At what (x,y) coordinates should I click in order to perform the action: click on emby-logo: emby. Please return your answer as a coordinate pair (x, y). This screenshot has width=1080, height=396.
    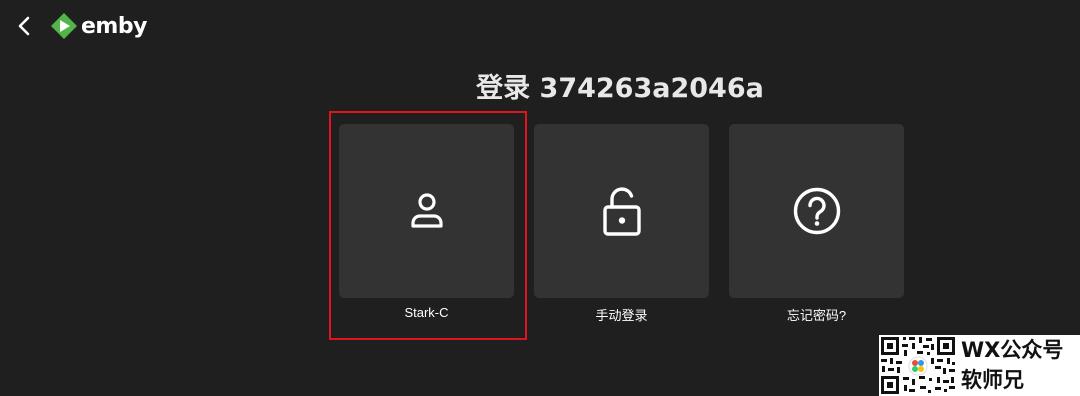
    Looking at the image, I should click on (98, 26).